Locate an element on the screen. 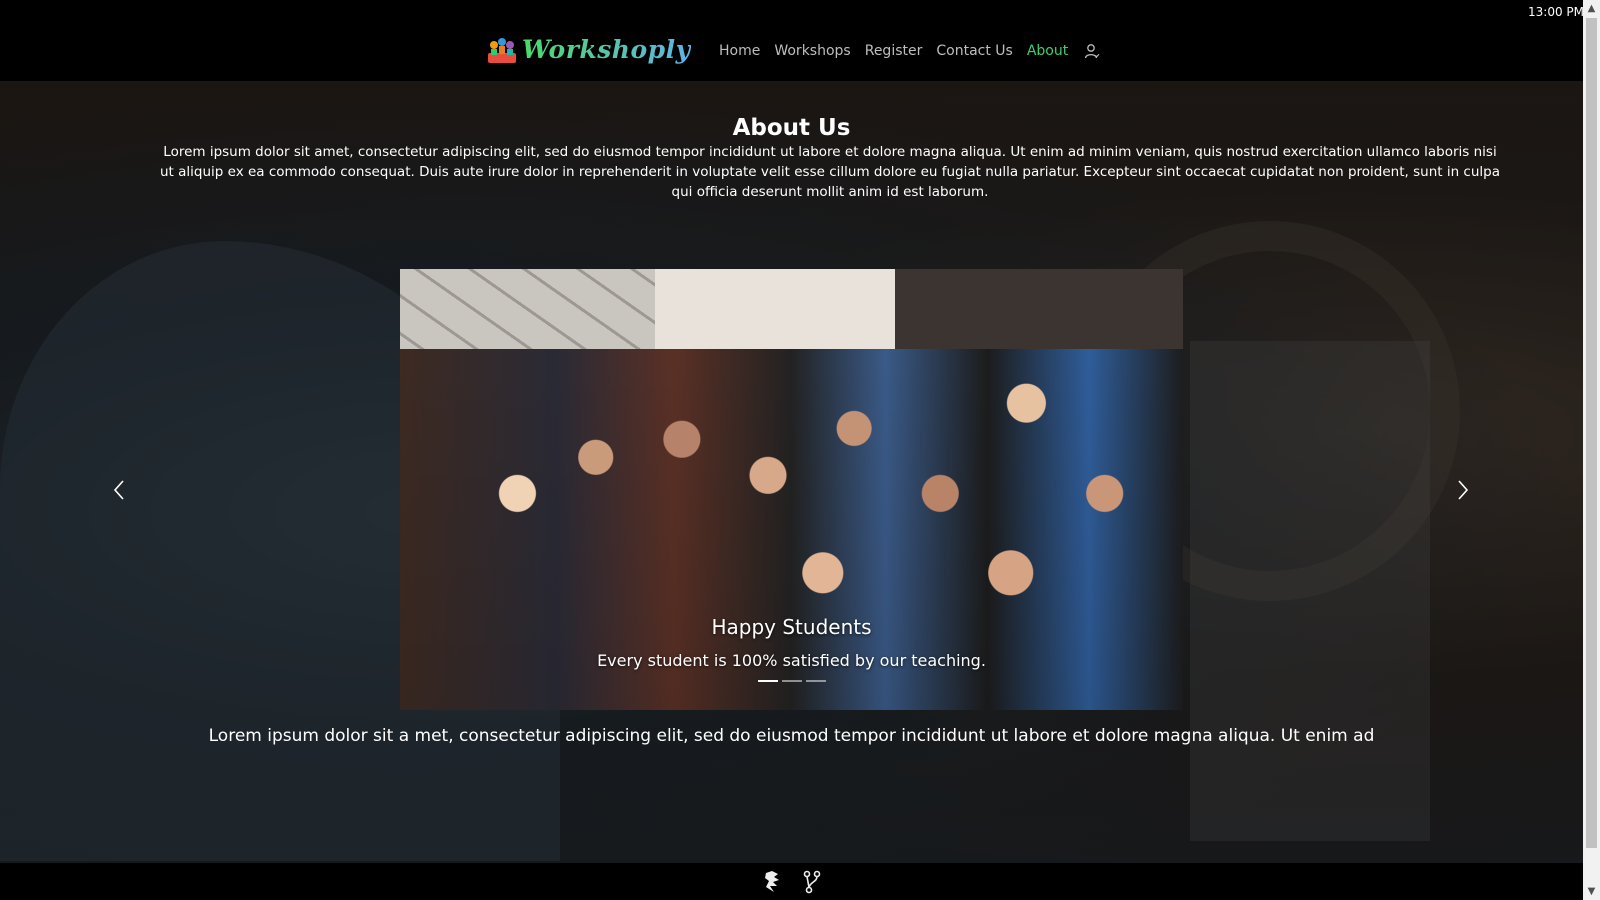 The height and width of the screenshot is (900, 1600). scroll-up-icon: ▲ is located at coordinates (1591, 8).